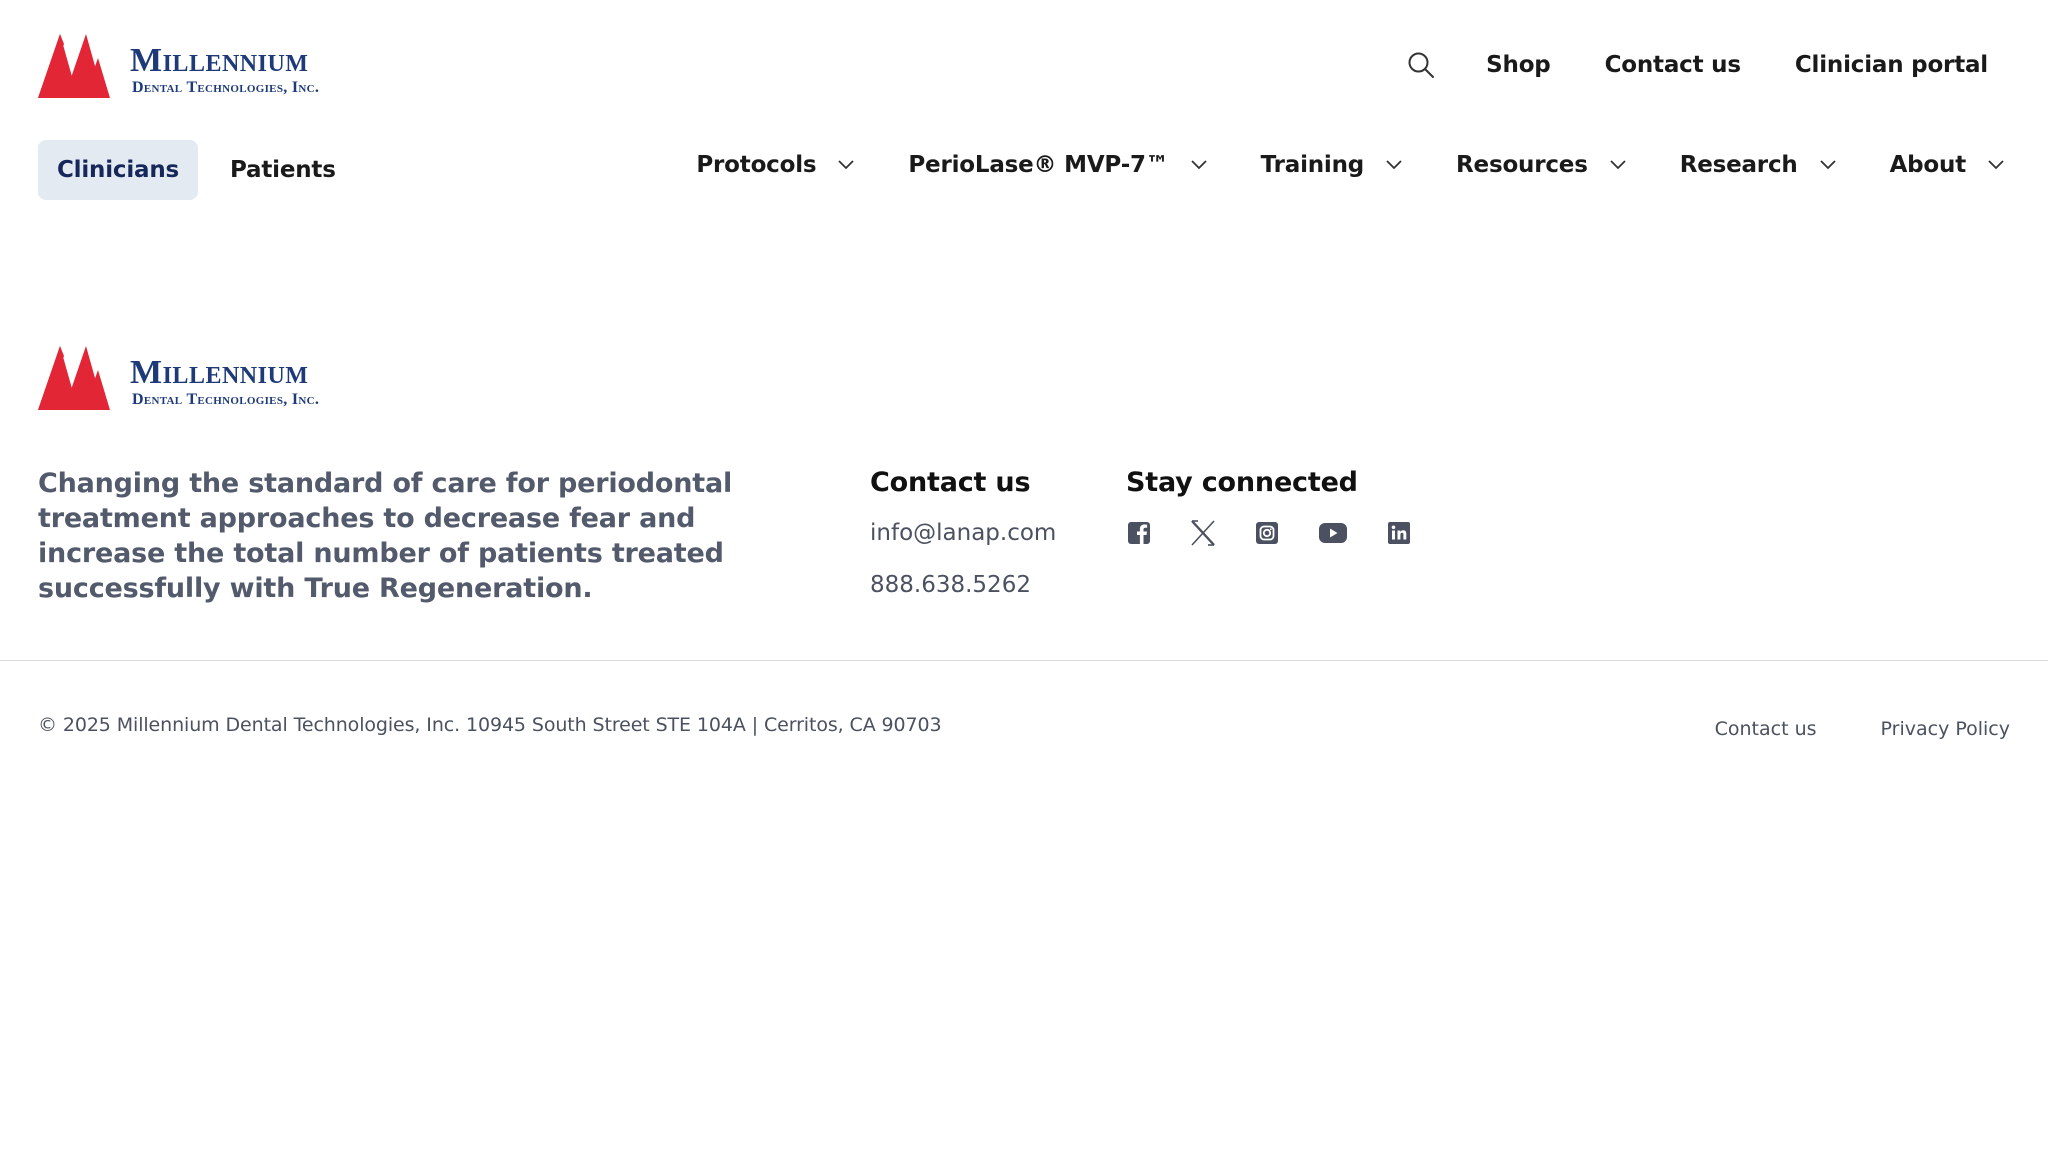  What do you see at coordinates (283, 170) in the screenshot?
I see `tab-patients: Patients` at bounding box center [283, 170].